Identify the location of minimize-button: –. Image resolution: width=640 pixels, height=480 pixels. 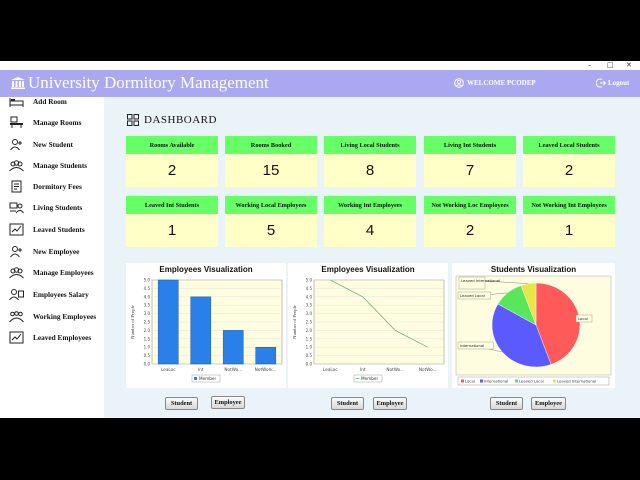
(590, 65).